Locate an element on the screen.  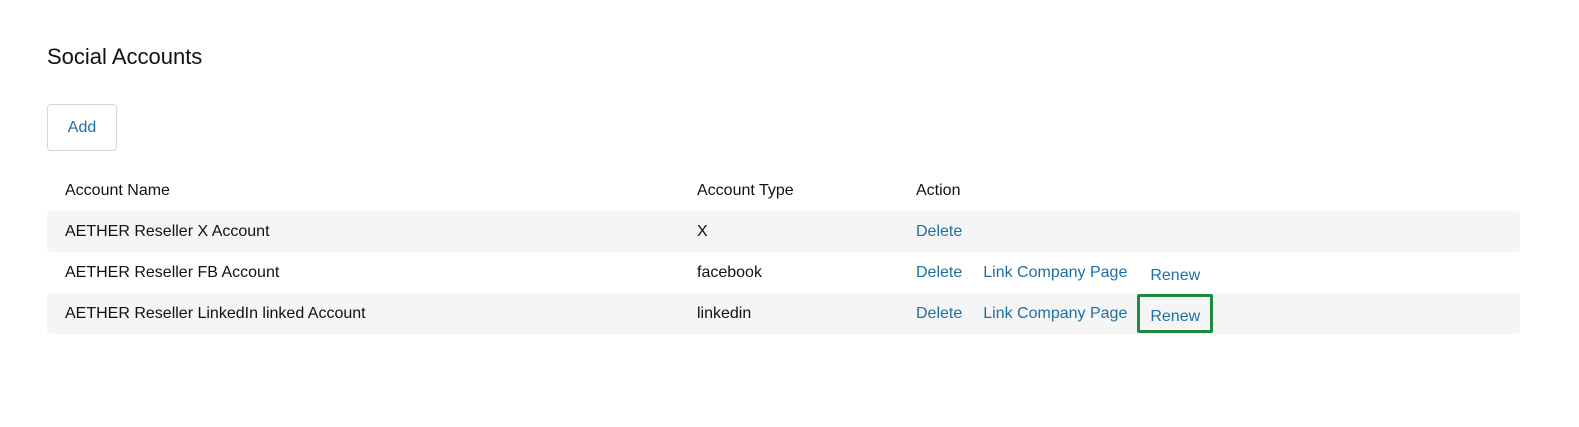
page-title: Social Accounts is located at coordinates (125, 56).